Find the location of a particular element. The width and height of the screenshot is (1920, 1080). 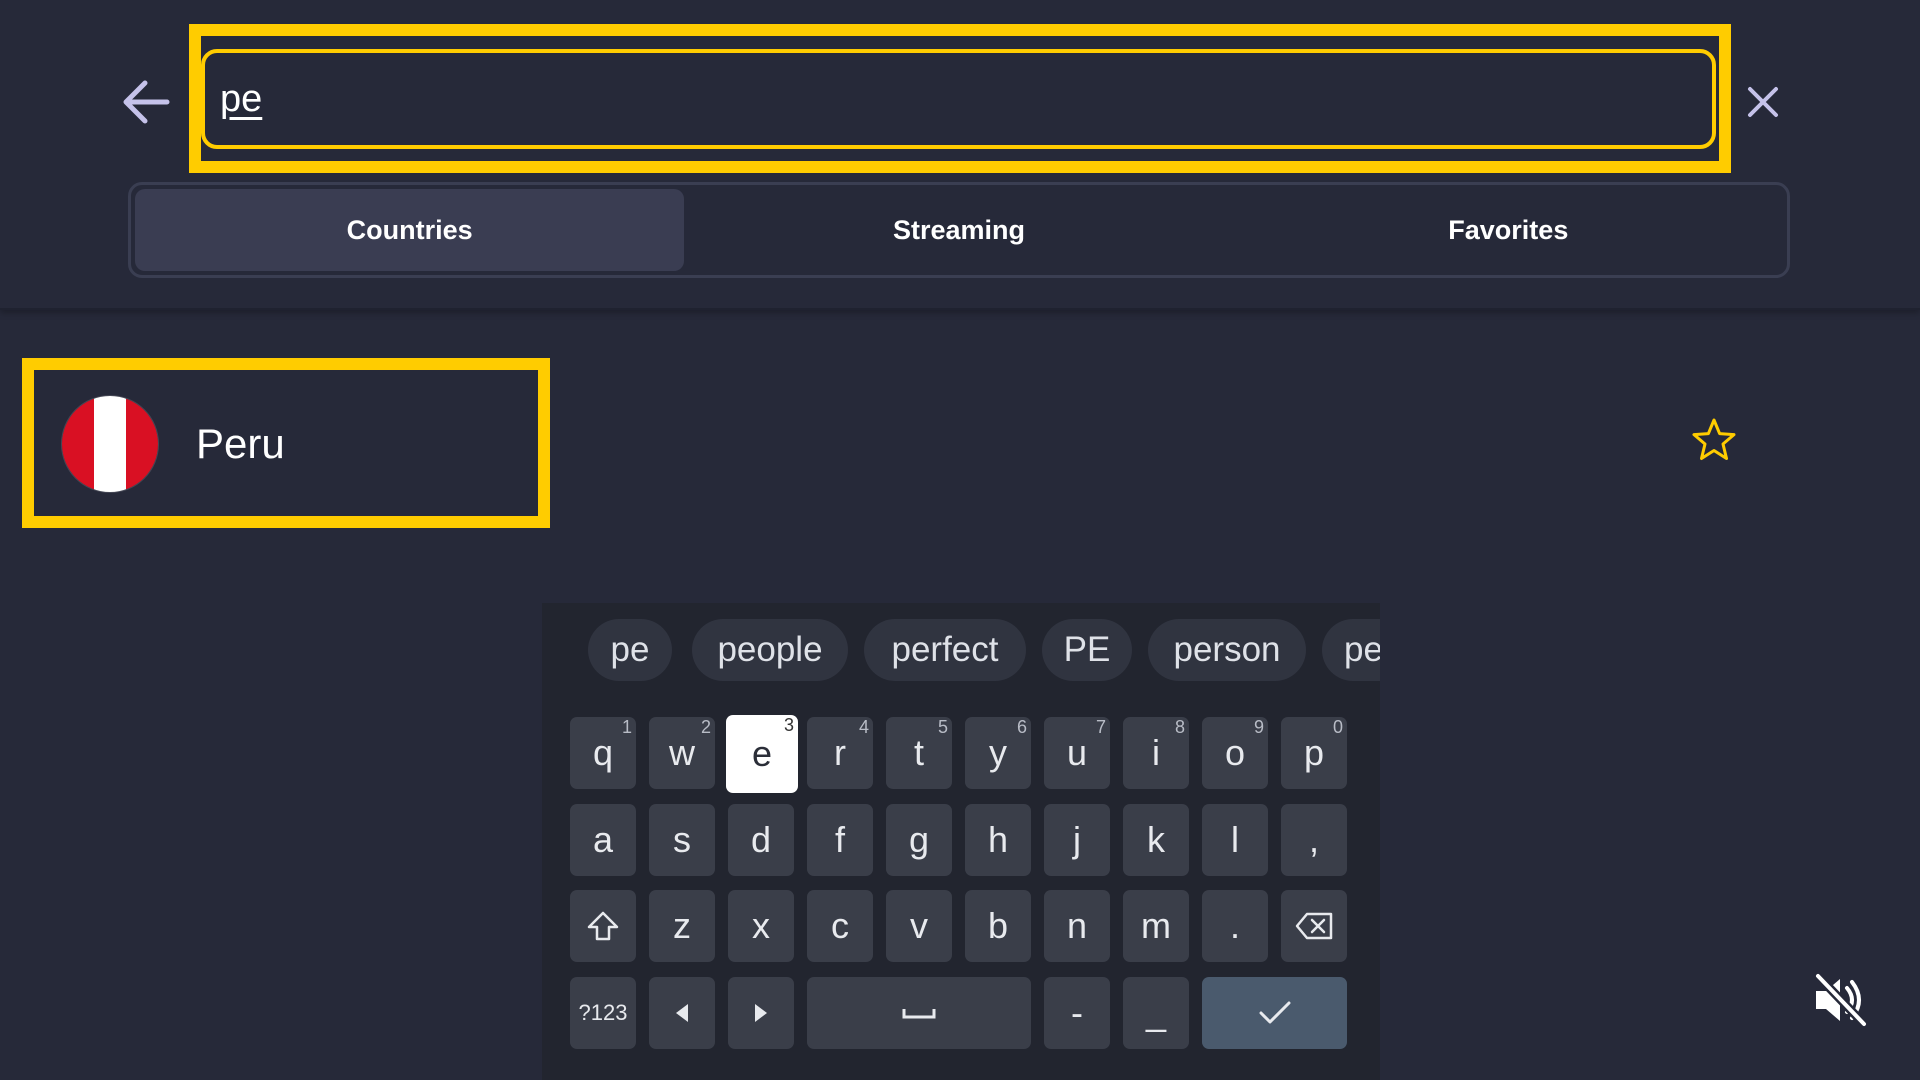

category-tabs: Countries Streaming Favorites is located at coordinates (959, 230).